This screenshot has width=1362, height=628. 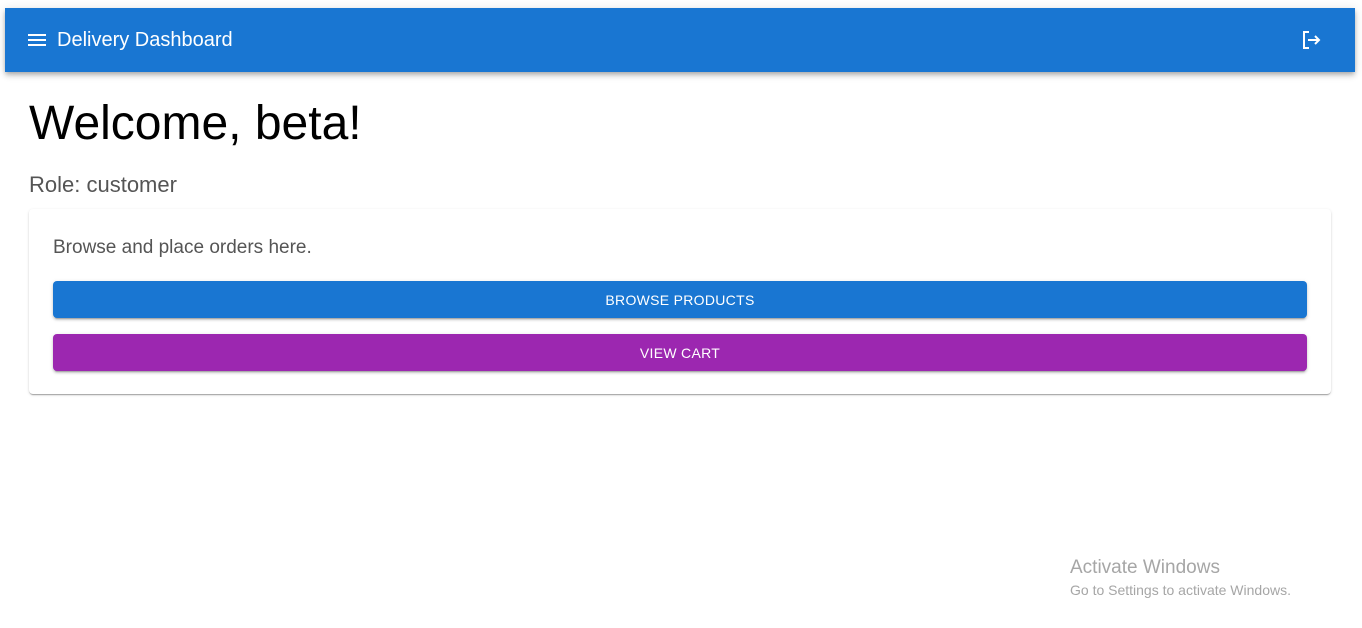 I want to click on card-description: Browse and place orders here., so click(x=182, y=247).